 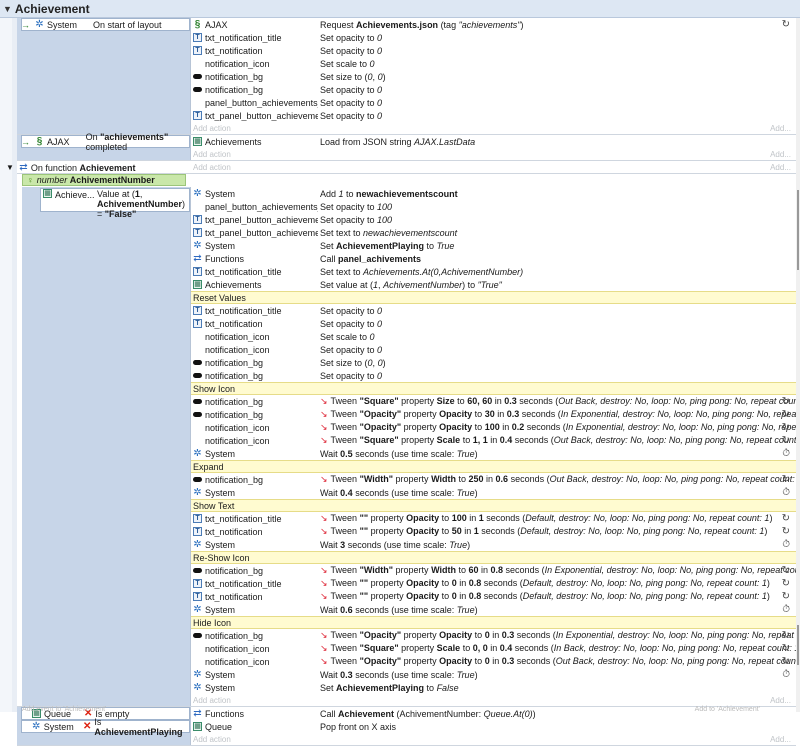 What do you see at coordinates (197, 349) in the screenshot?
I see `sprite-blank-icon` at bounding box center [197, 349].